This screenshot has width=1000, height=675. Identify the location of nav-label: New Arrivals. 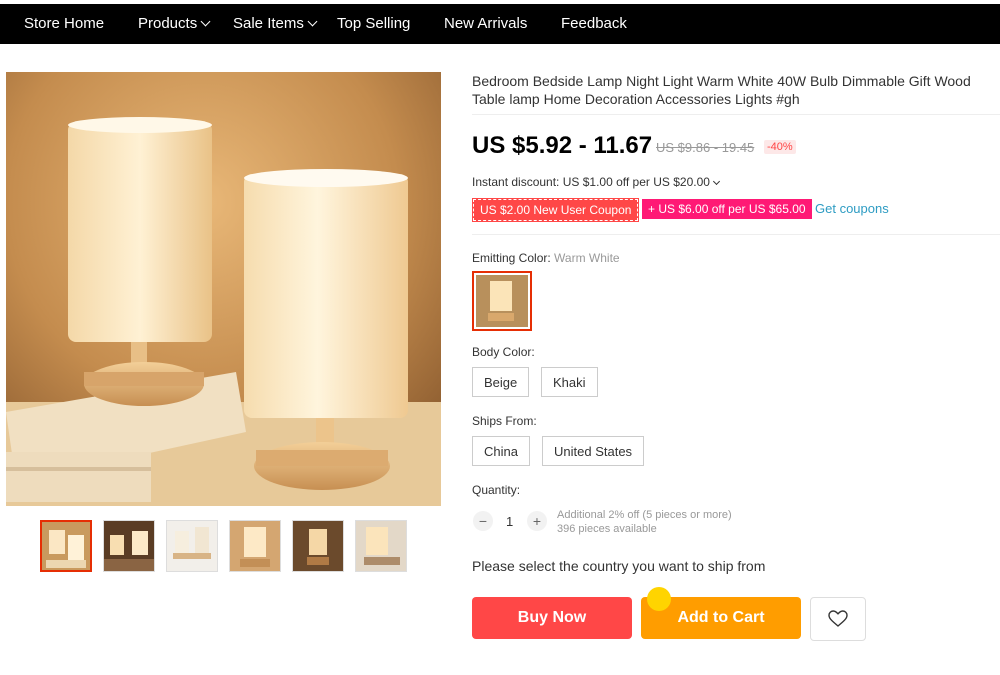
(486, 23).